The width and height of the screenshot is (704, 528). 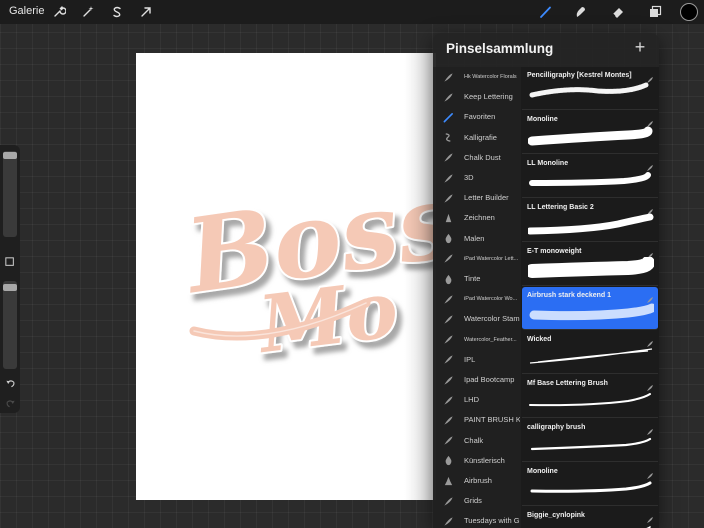 What do you see at coordinates (640, 47) in the screenshot?
I see `add-brush-set-button: +` at bounding box center [640, 47].